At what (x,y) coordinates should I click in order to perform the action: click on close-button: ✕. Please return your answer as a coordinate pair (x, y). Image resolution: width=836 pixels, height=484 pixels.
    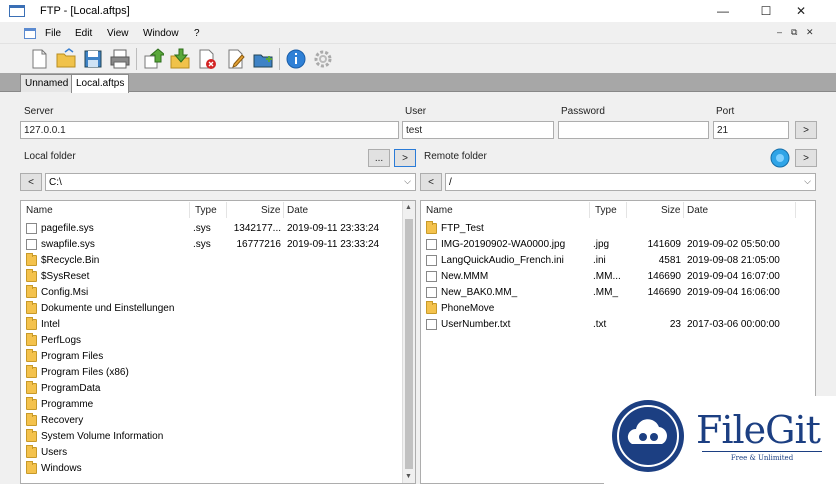
    Looking at the image, I should click on (801, 11).